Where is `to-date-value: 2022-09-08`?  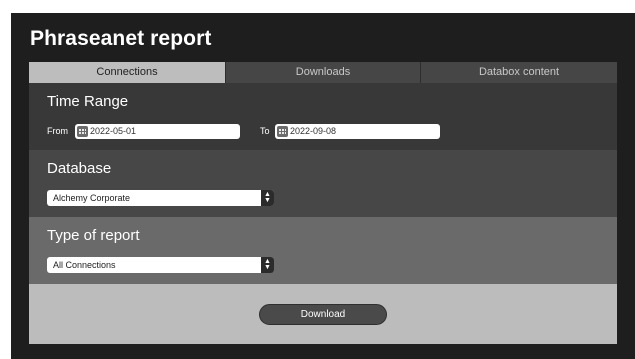 to-date-value: 2022-09-08 is located at coordinates (313, 131).